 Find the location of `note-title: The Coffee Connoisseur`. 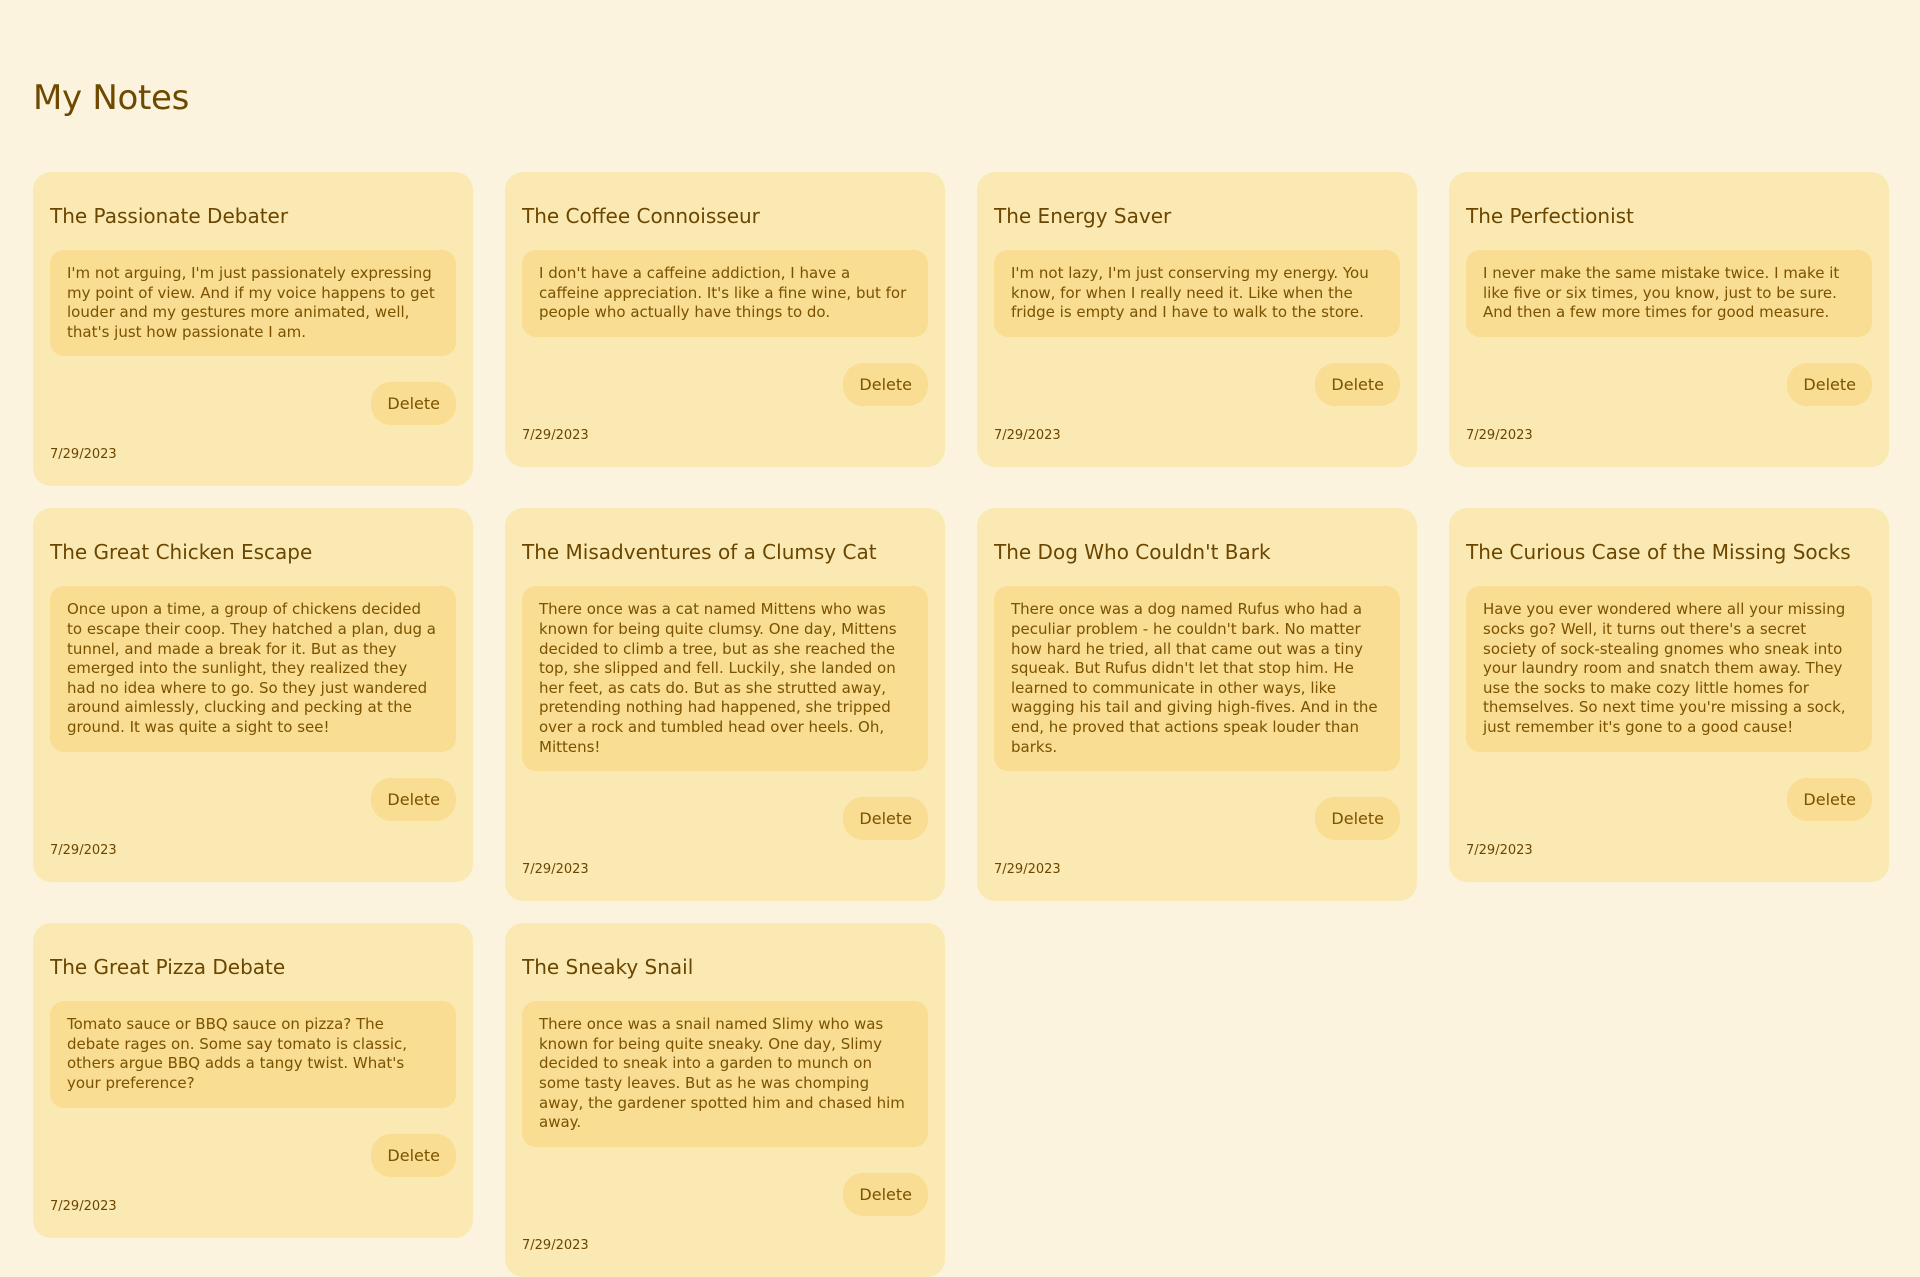

note-title: The Coffee Connoisseur is located at coordinates (641, 216).